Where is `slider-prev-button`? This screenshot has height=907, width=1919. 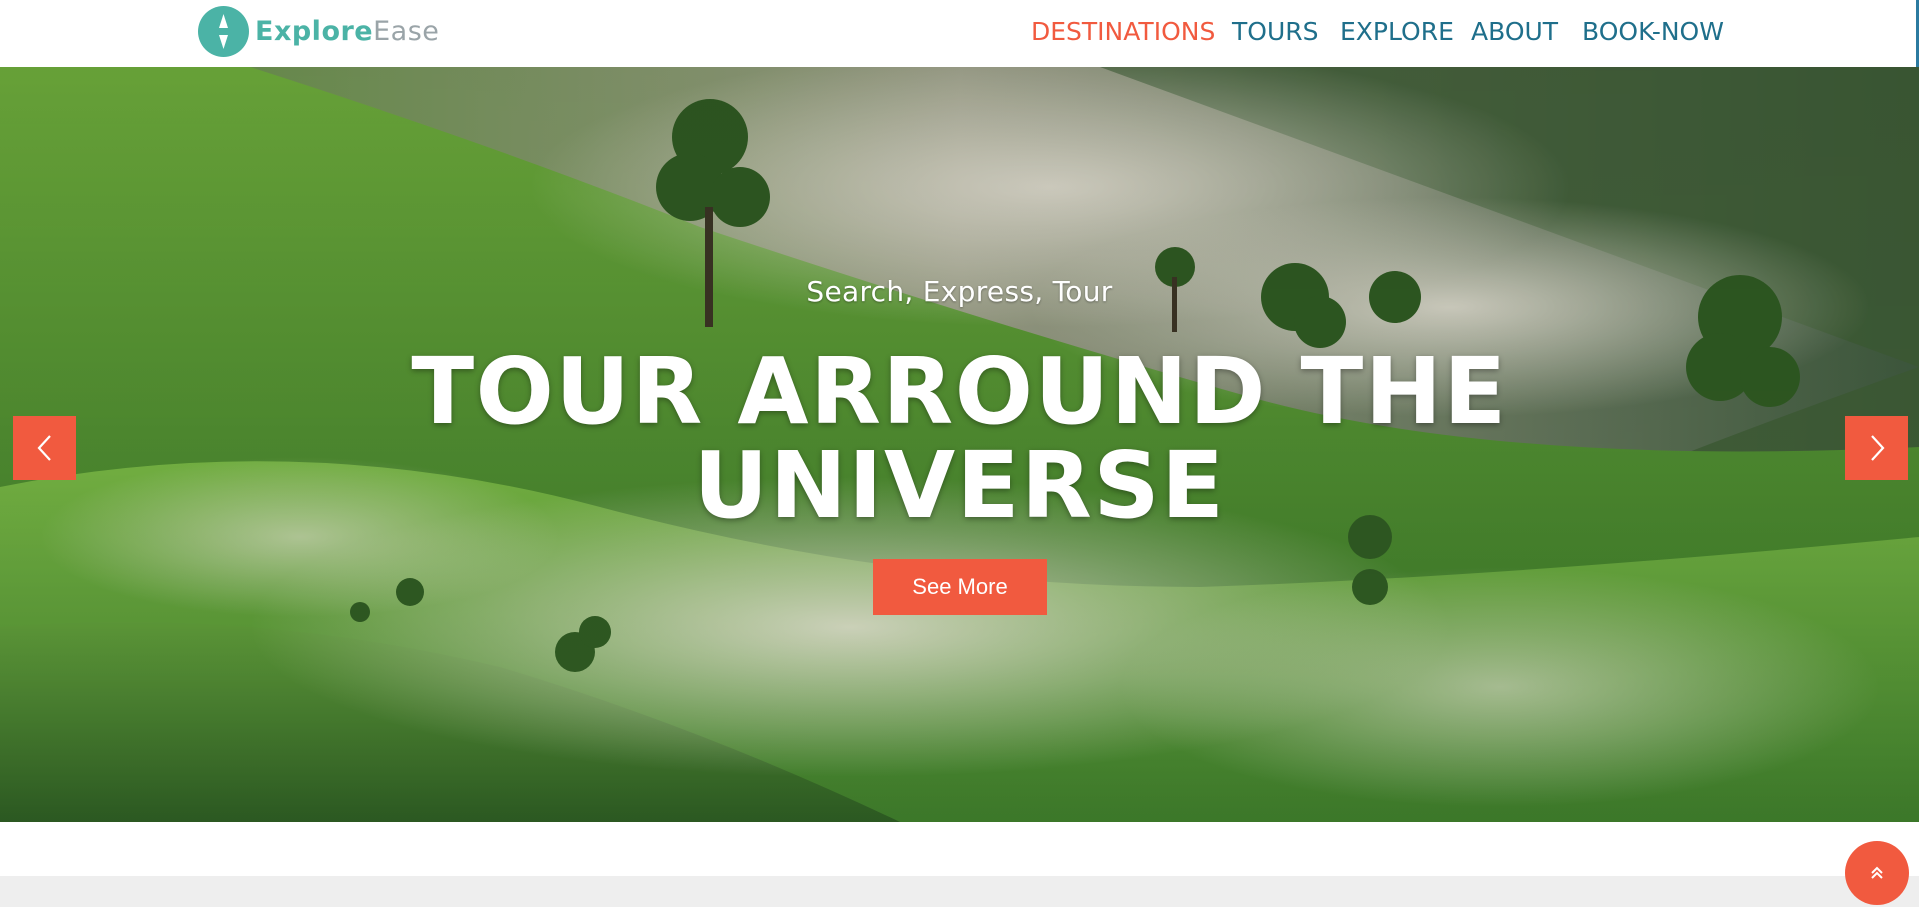 slider-prev-button is located at coordinates (44, 448).